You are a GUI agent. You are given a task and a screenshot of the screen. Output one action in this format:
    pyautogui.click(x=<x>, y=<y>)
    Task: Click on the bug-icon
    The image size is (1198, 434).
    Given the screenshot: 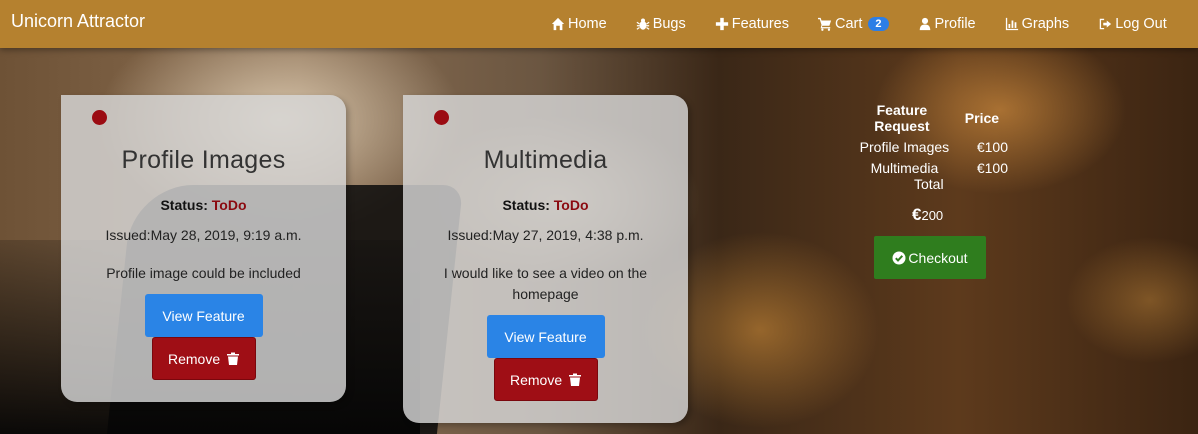 What is the action you would take?
    pyautogui.click(x=643, y=24)
    